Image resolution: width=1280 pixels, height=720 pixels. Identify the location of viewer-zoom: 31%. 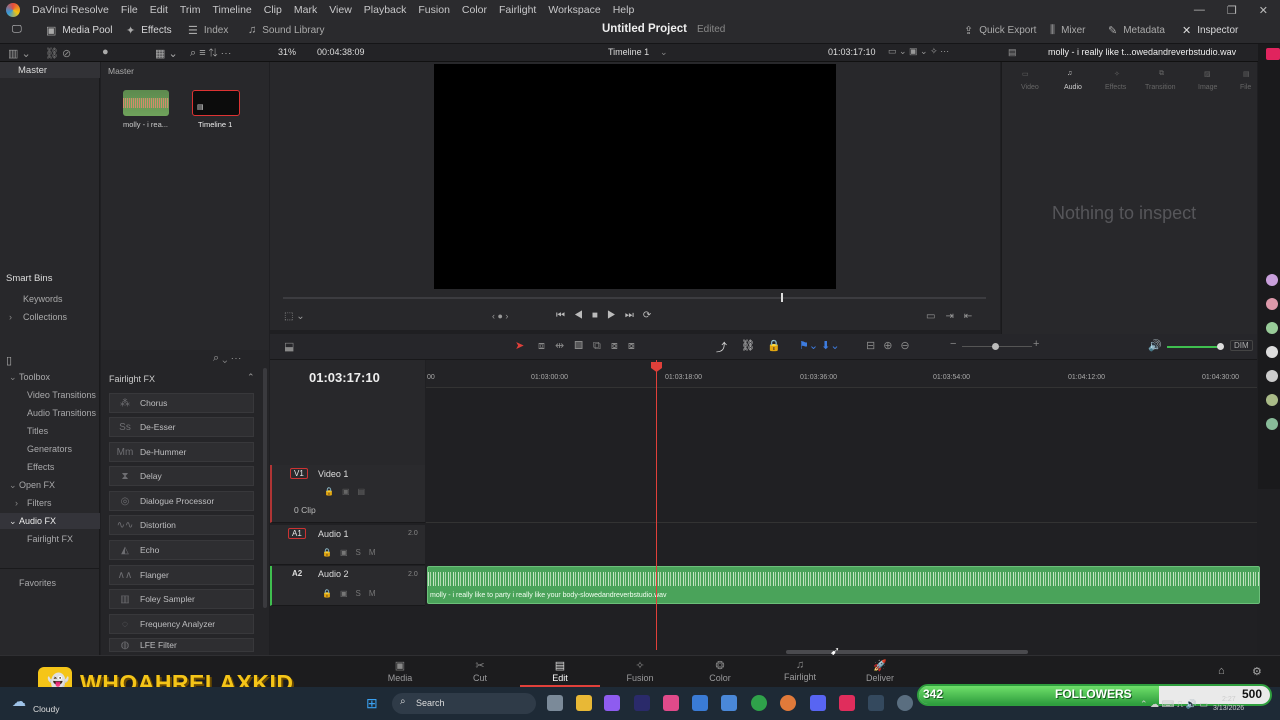
(287, 52).